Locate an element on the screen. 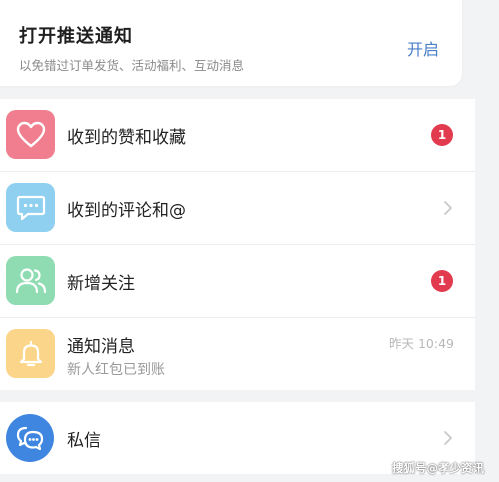  comment-bubble-icon is located at coordinates (30, 207).